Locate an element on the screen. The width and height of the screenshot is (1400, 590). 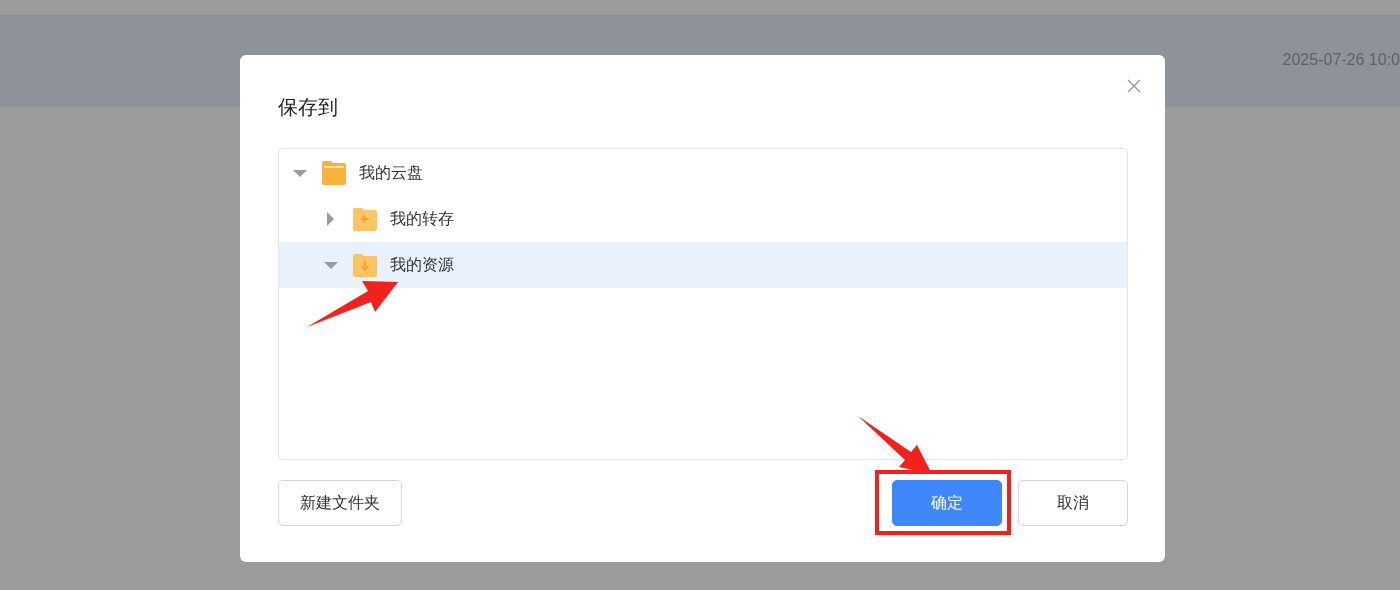
cancel-button: 取消 is located at coordinates (1073, 503).